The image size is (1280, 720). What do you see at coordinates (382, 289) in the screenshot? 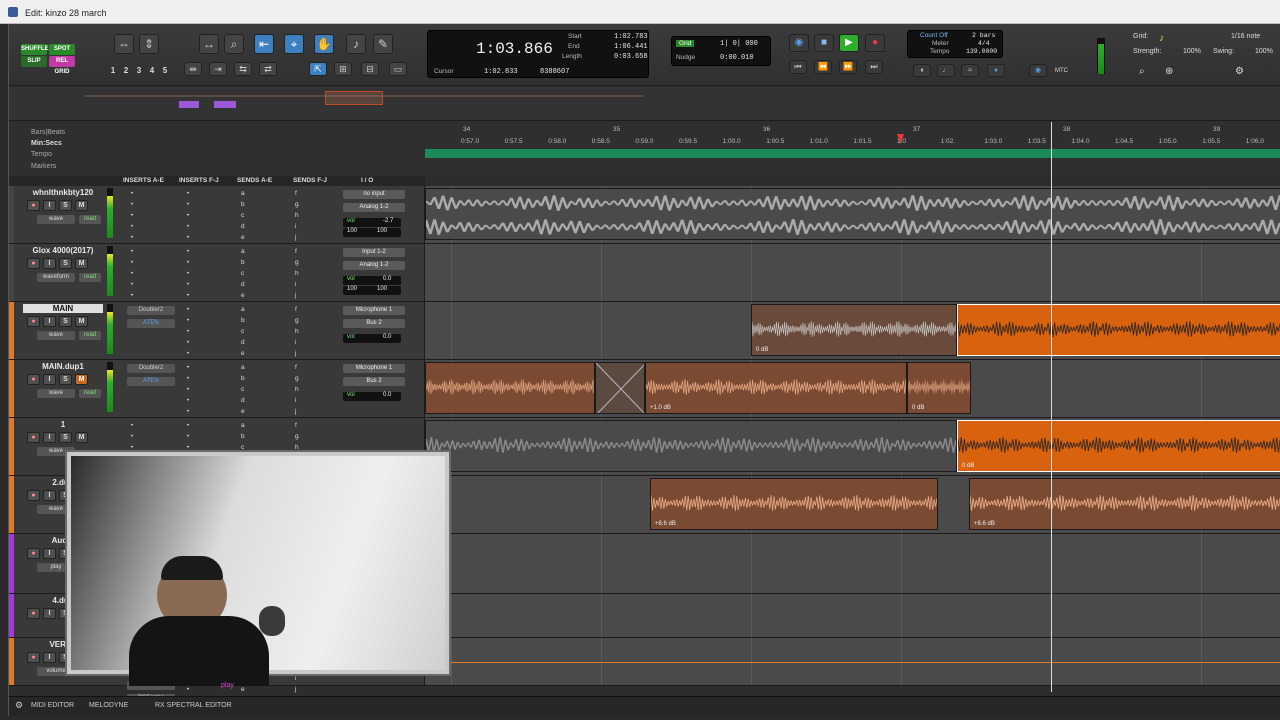
I see `pan-right-value: 100` at bounding box center [382, 289].